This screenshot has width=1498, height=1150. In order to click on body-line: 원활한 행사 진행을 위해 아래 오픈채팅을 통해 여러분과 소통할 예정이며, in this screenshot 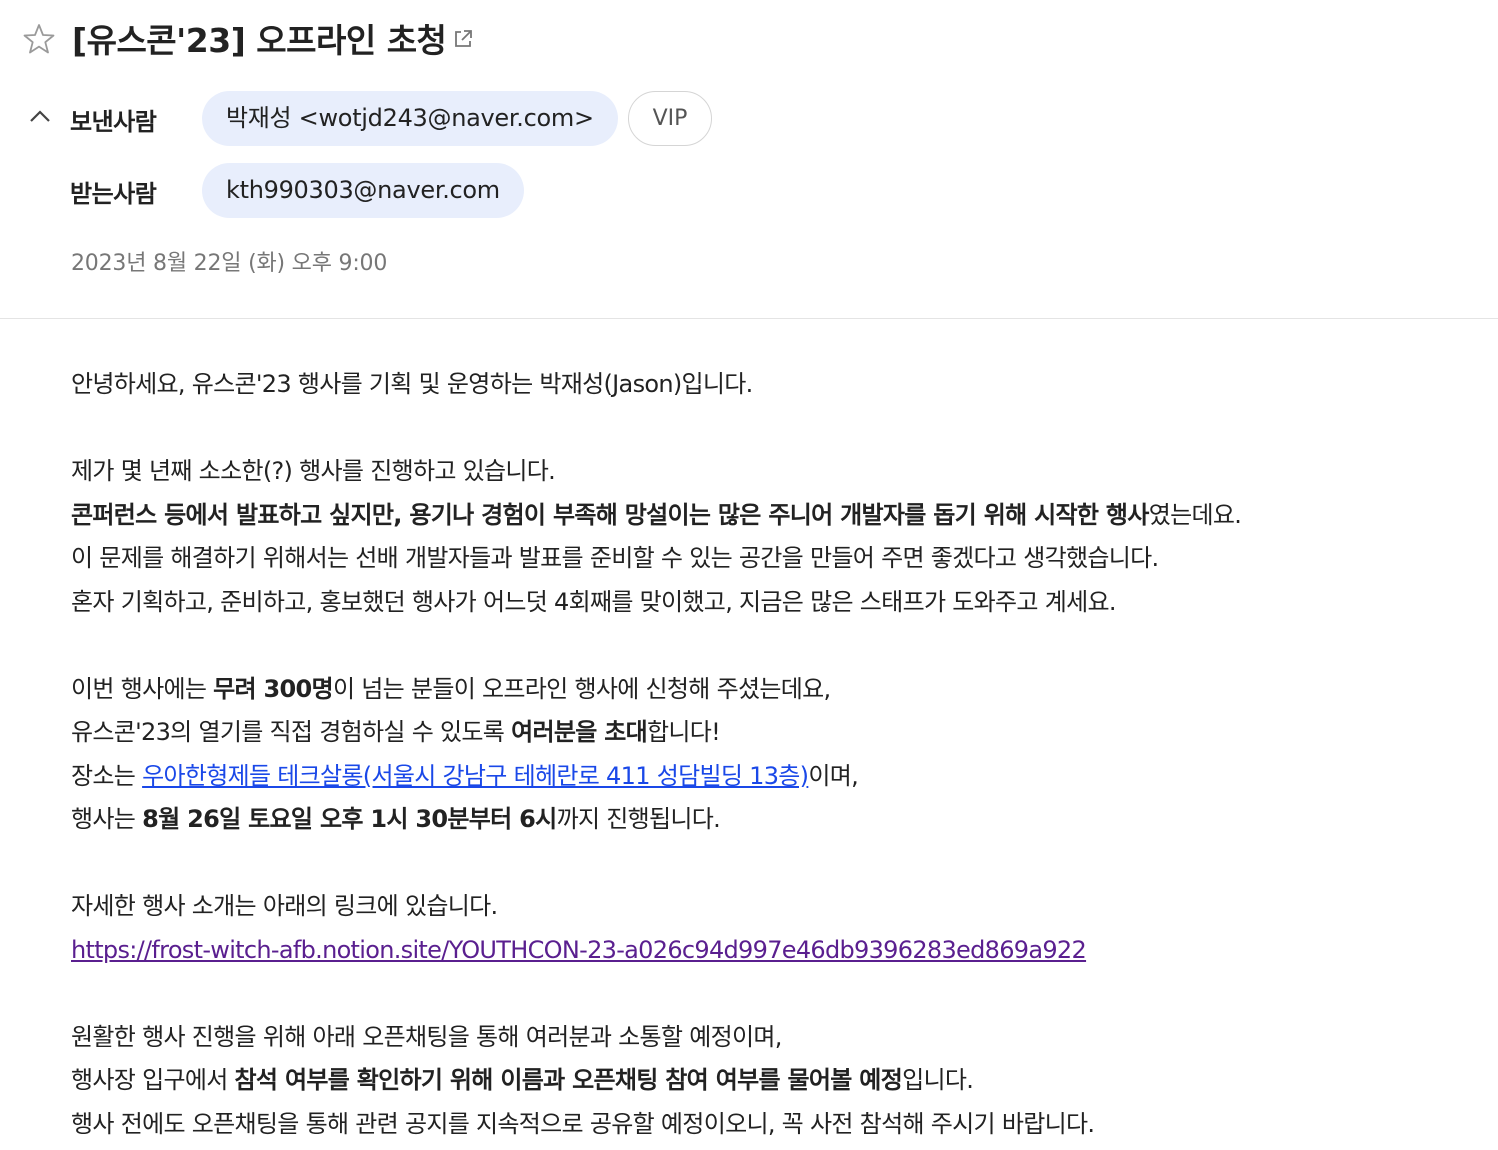, I will do `click(426, 1036)`.